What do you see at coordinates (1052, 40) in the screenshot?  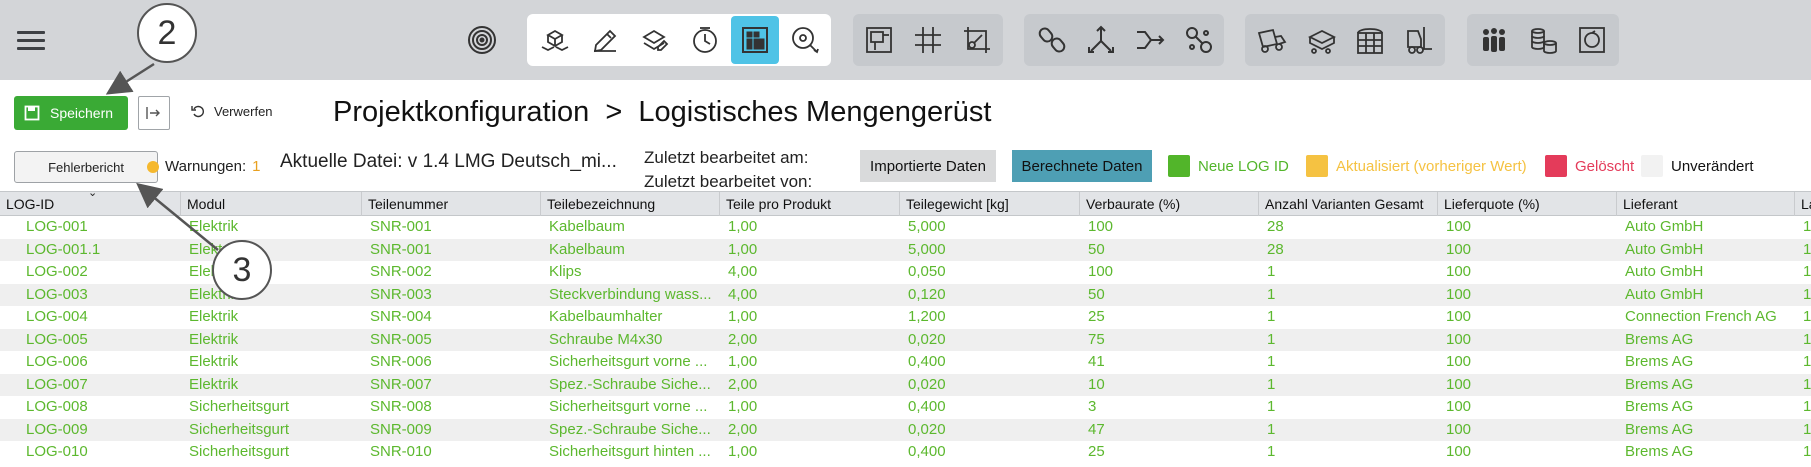 I see `chain-link-icon` at bounding box center [1052, 40].